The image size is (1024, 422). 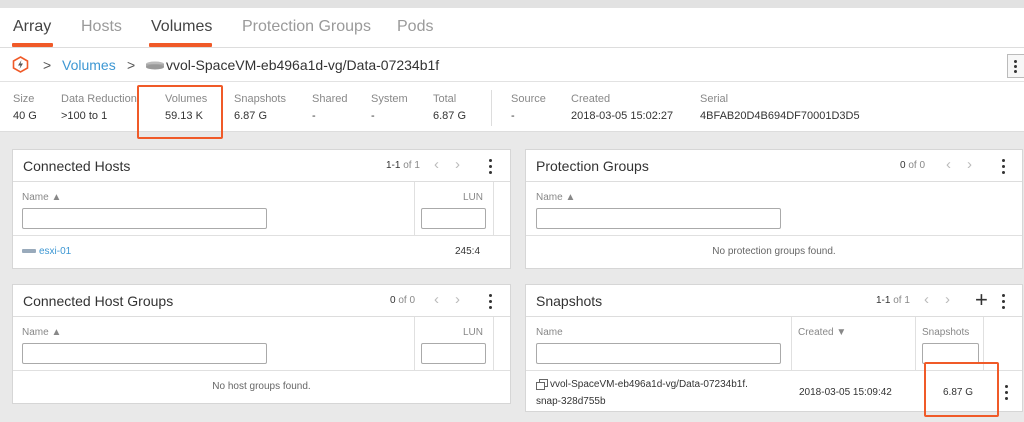 I want to click on array-logo-icon, so click(x=20, y=64).